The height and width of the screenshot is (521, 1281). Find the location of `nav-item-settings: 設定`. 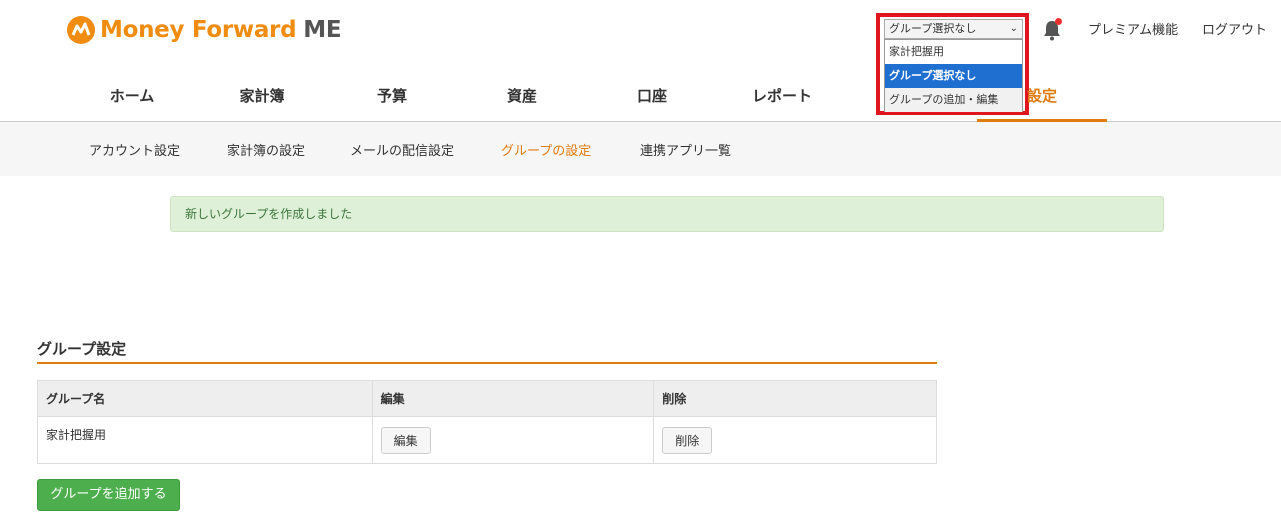

nav-item-settings: 設定 is located at coordinates (1042, 97).